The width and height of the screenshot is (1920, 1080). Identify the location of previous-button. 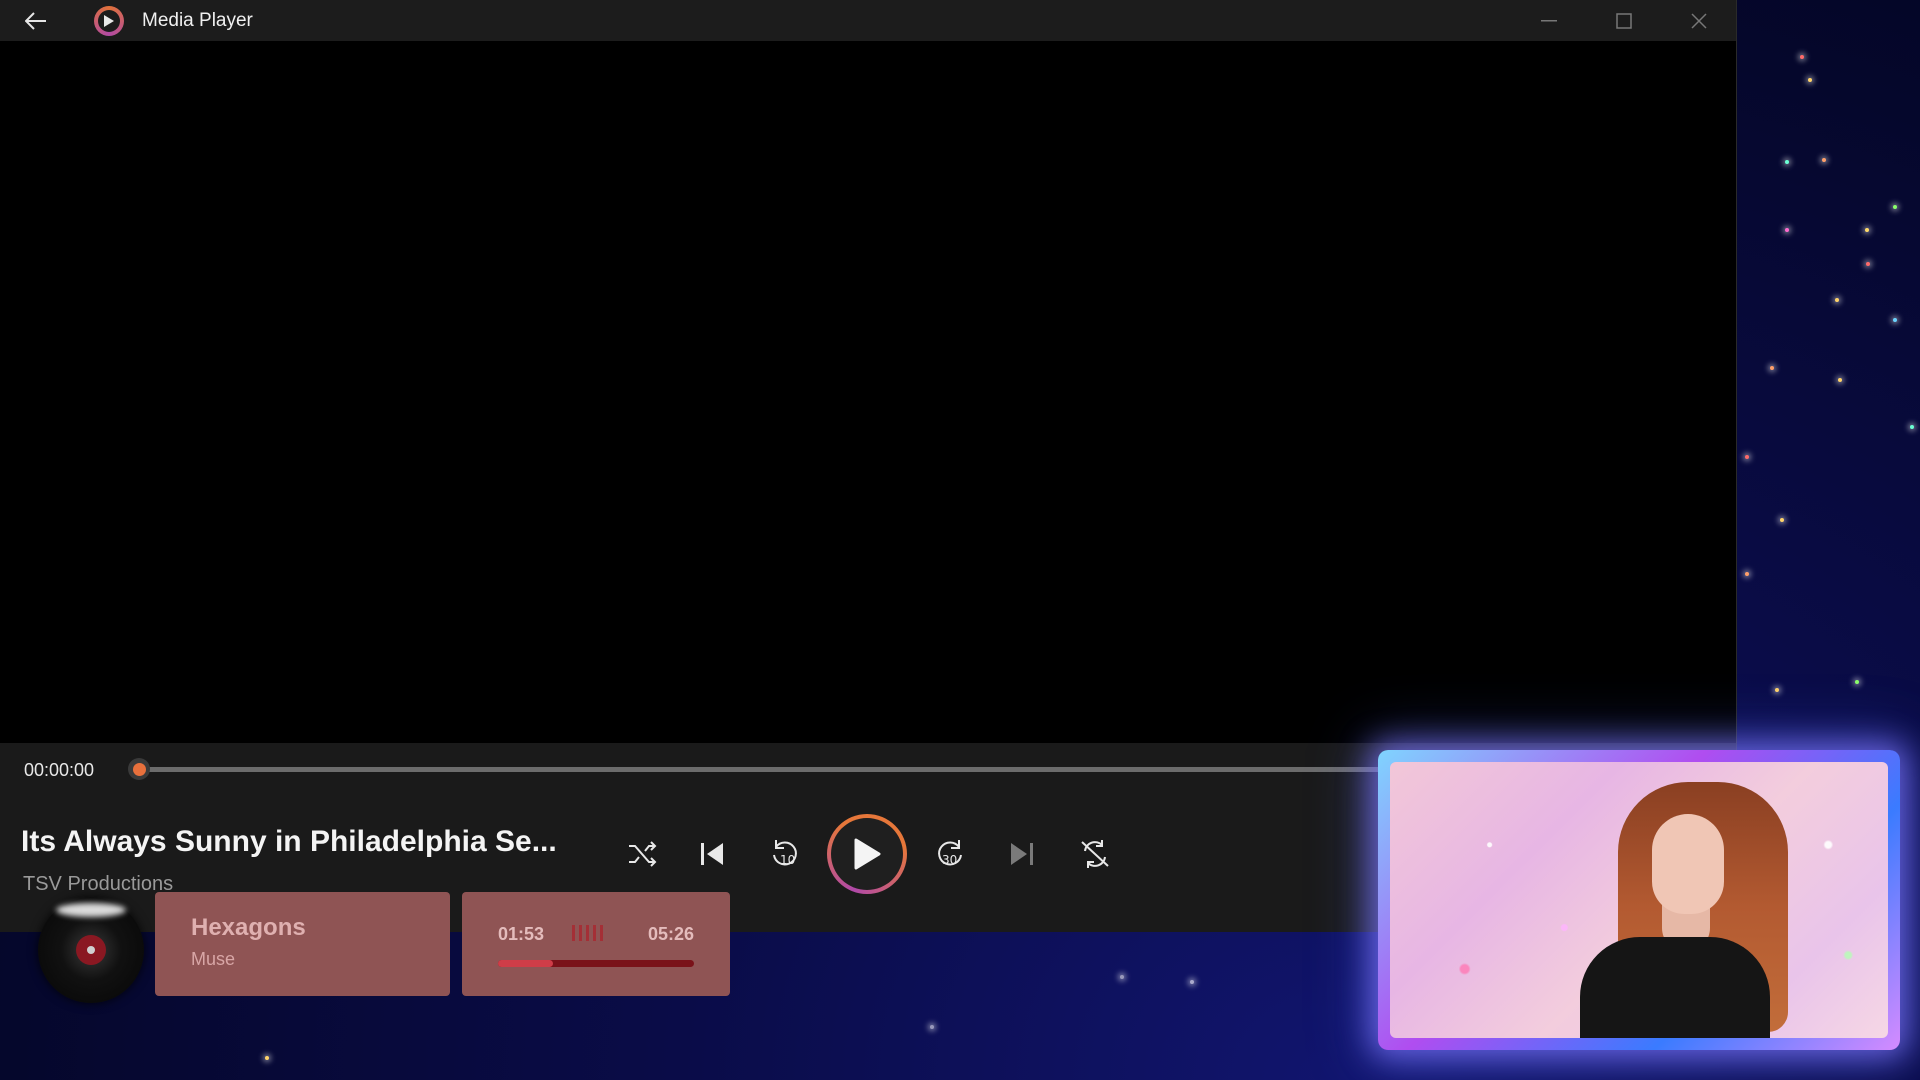
(712, 854).